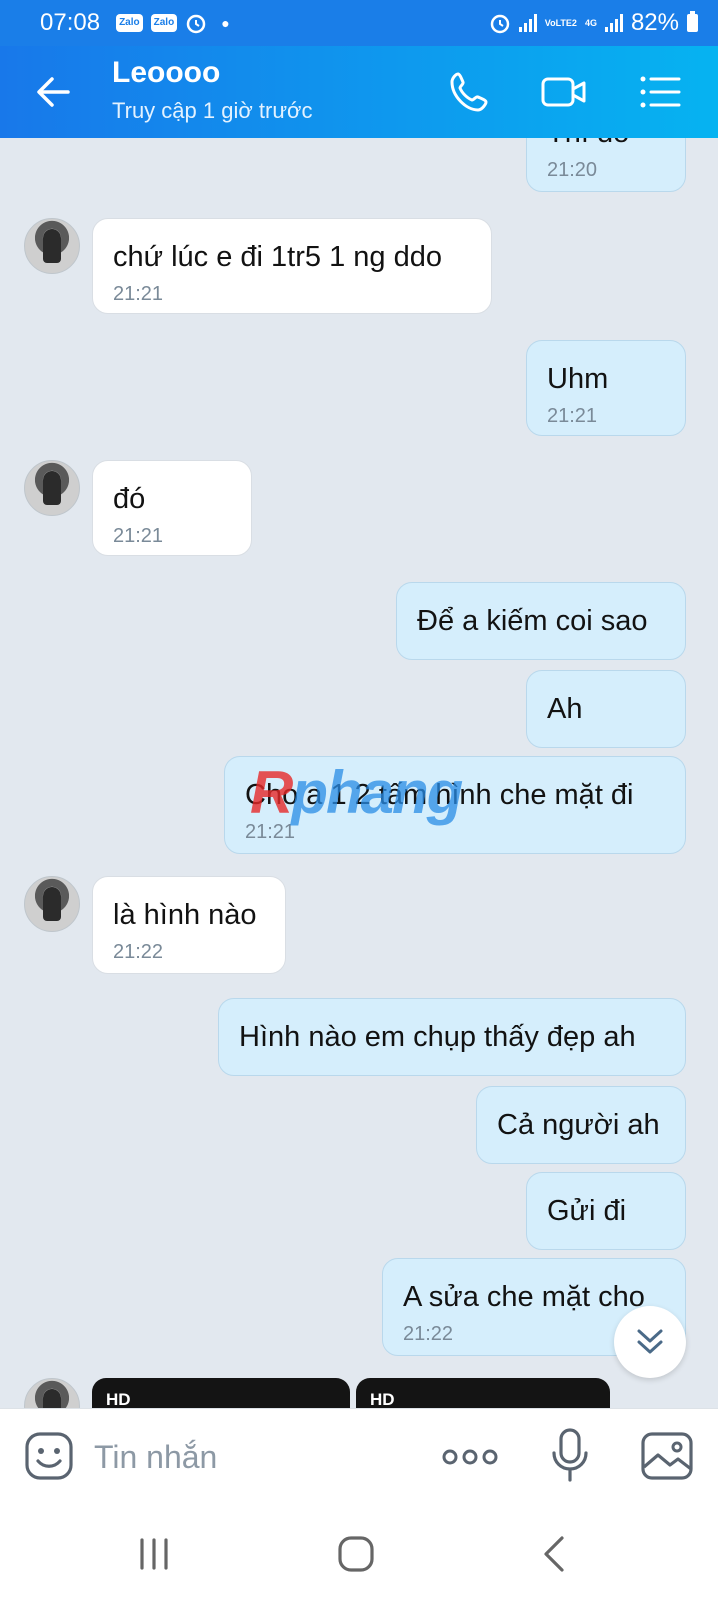 This screenshot has height=1600, width=718. What do you see at coordinates (70, 22) in the screenshot?
I see `status-time: 07:08` at bounding box center [70, 22].